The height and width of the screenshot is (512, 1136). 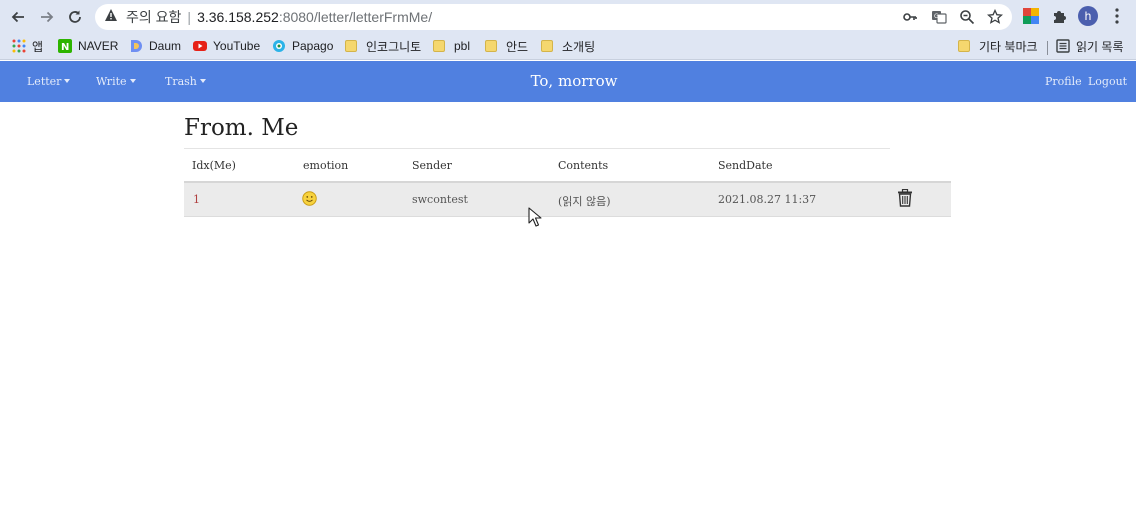 I want to click on security-warning-label: 주의 요함, so click(x=154, y=17).